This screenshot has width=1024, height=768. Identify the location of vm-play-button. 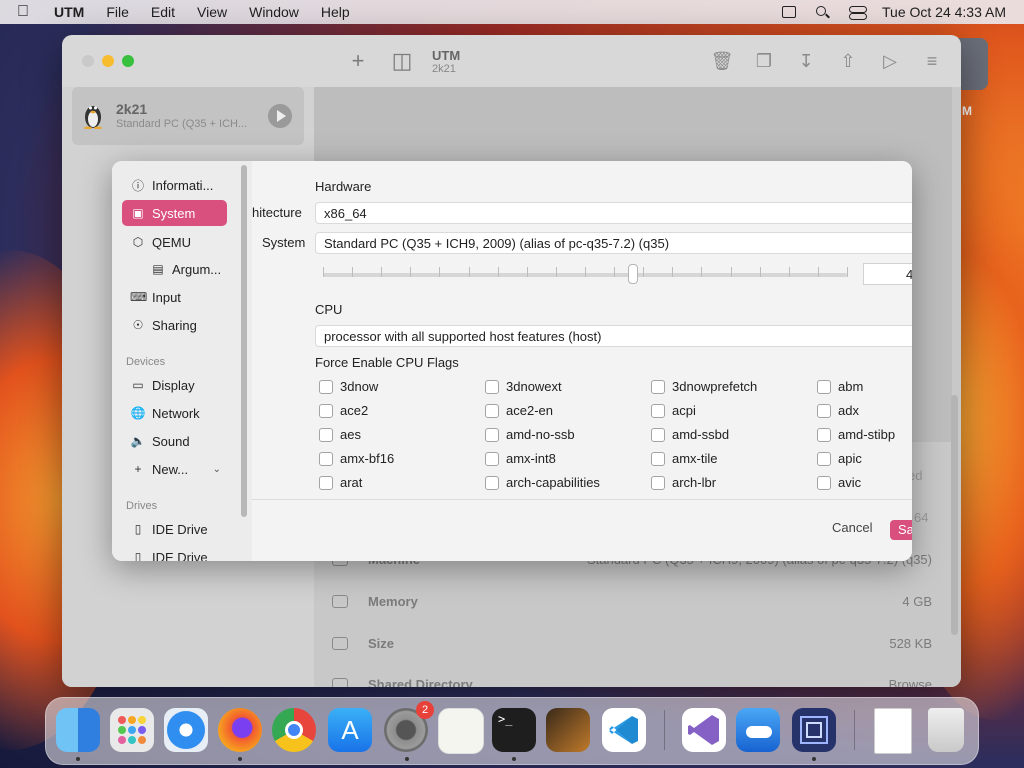
(280, 116).